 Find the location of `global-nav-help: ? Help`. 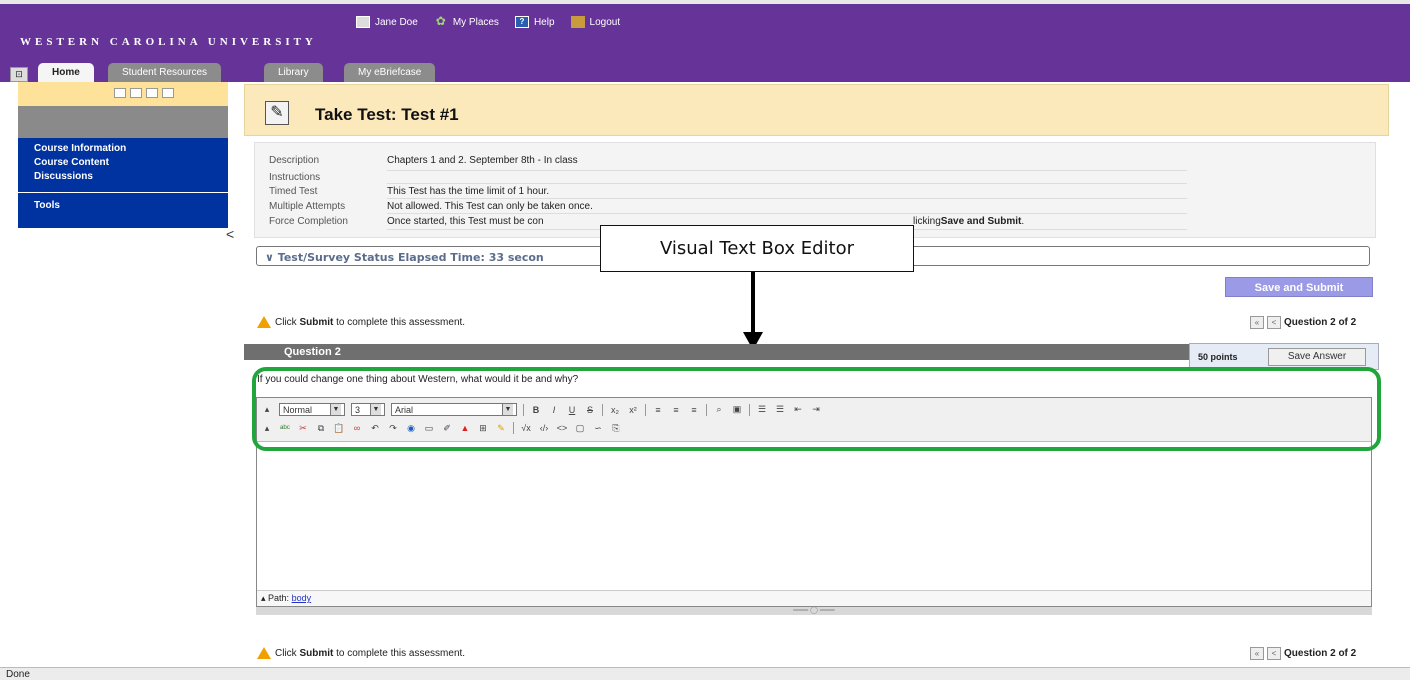

global-nav-help: ? Help is located at coordinates (534, 22).